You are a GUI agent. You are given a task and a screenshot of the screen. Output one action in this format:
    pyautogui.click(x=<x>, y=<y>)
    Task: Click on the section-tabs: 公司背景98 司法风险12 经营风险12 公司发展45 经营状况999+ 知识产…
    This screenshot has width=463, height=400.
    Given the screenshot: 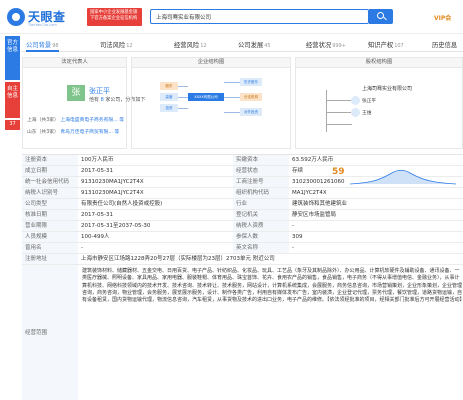 What is the action you would take?
    pyautogui.click(x=242, y=45)
    